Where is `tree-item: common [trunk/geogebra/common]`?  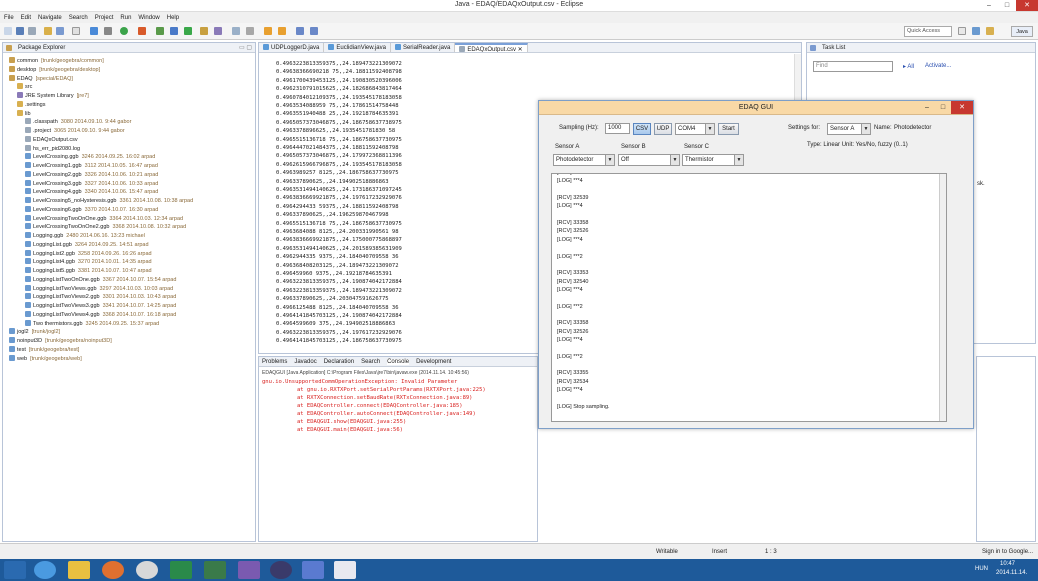
tree-item: common [trunk/geogebra/common] is located at coordinates (56, 60).